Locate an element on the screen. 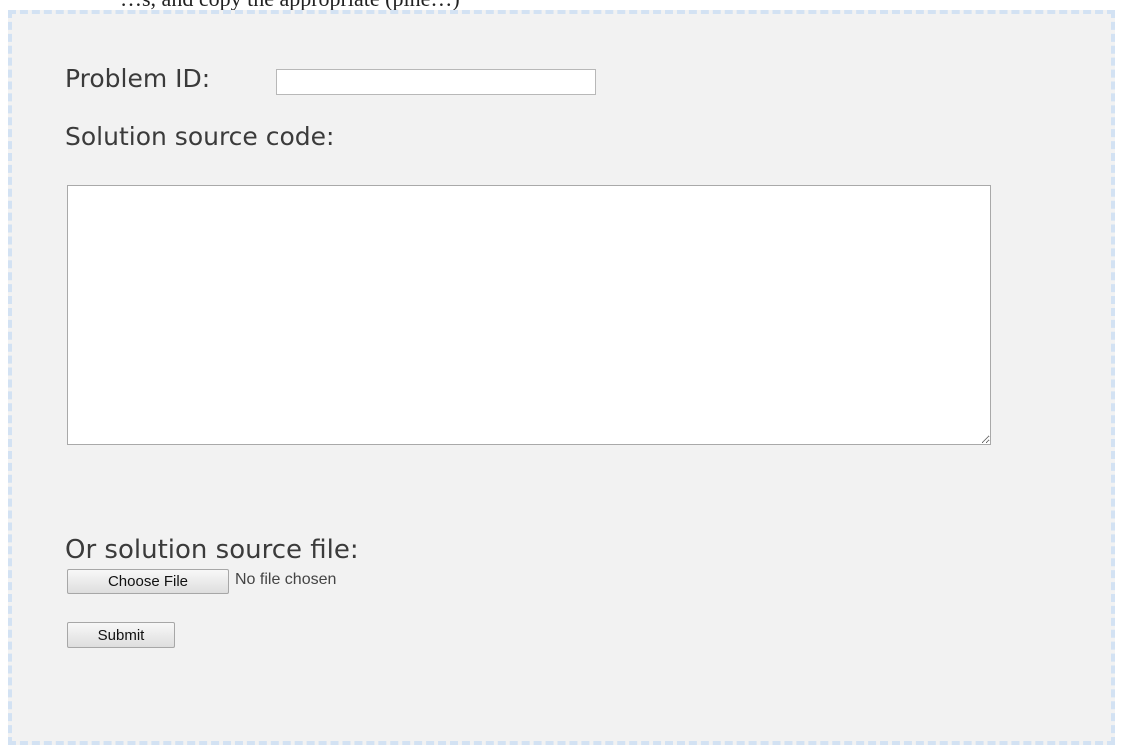  source-file-label: Or solution source file: is located at coordinates (212, 550).